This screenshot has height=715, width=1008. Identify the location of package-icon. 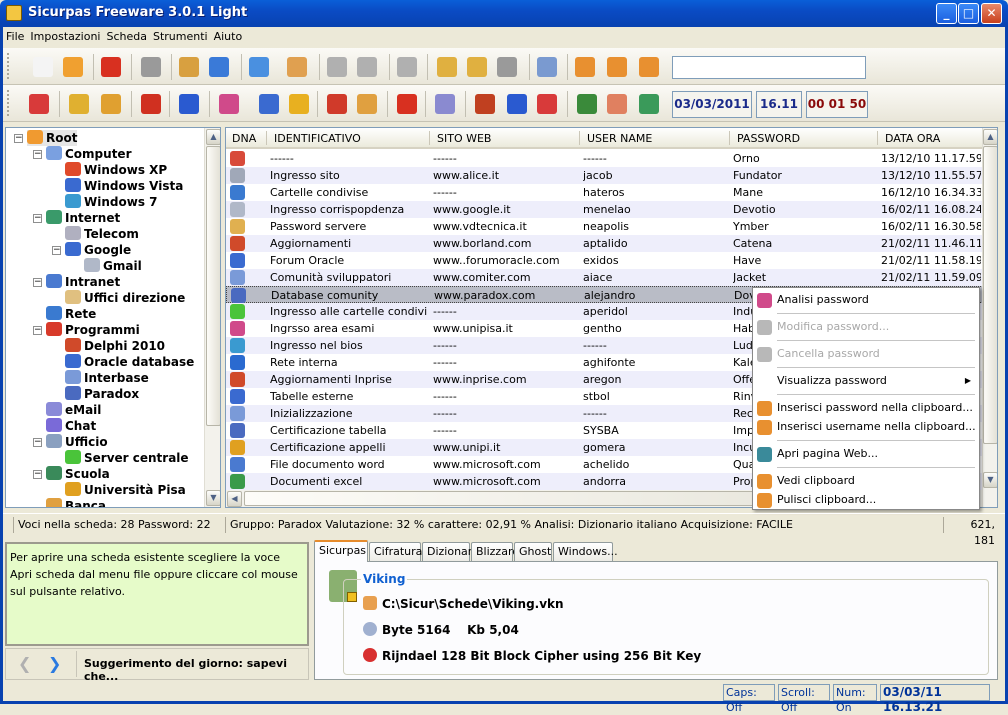
(189, 67).